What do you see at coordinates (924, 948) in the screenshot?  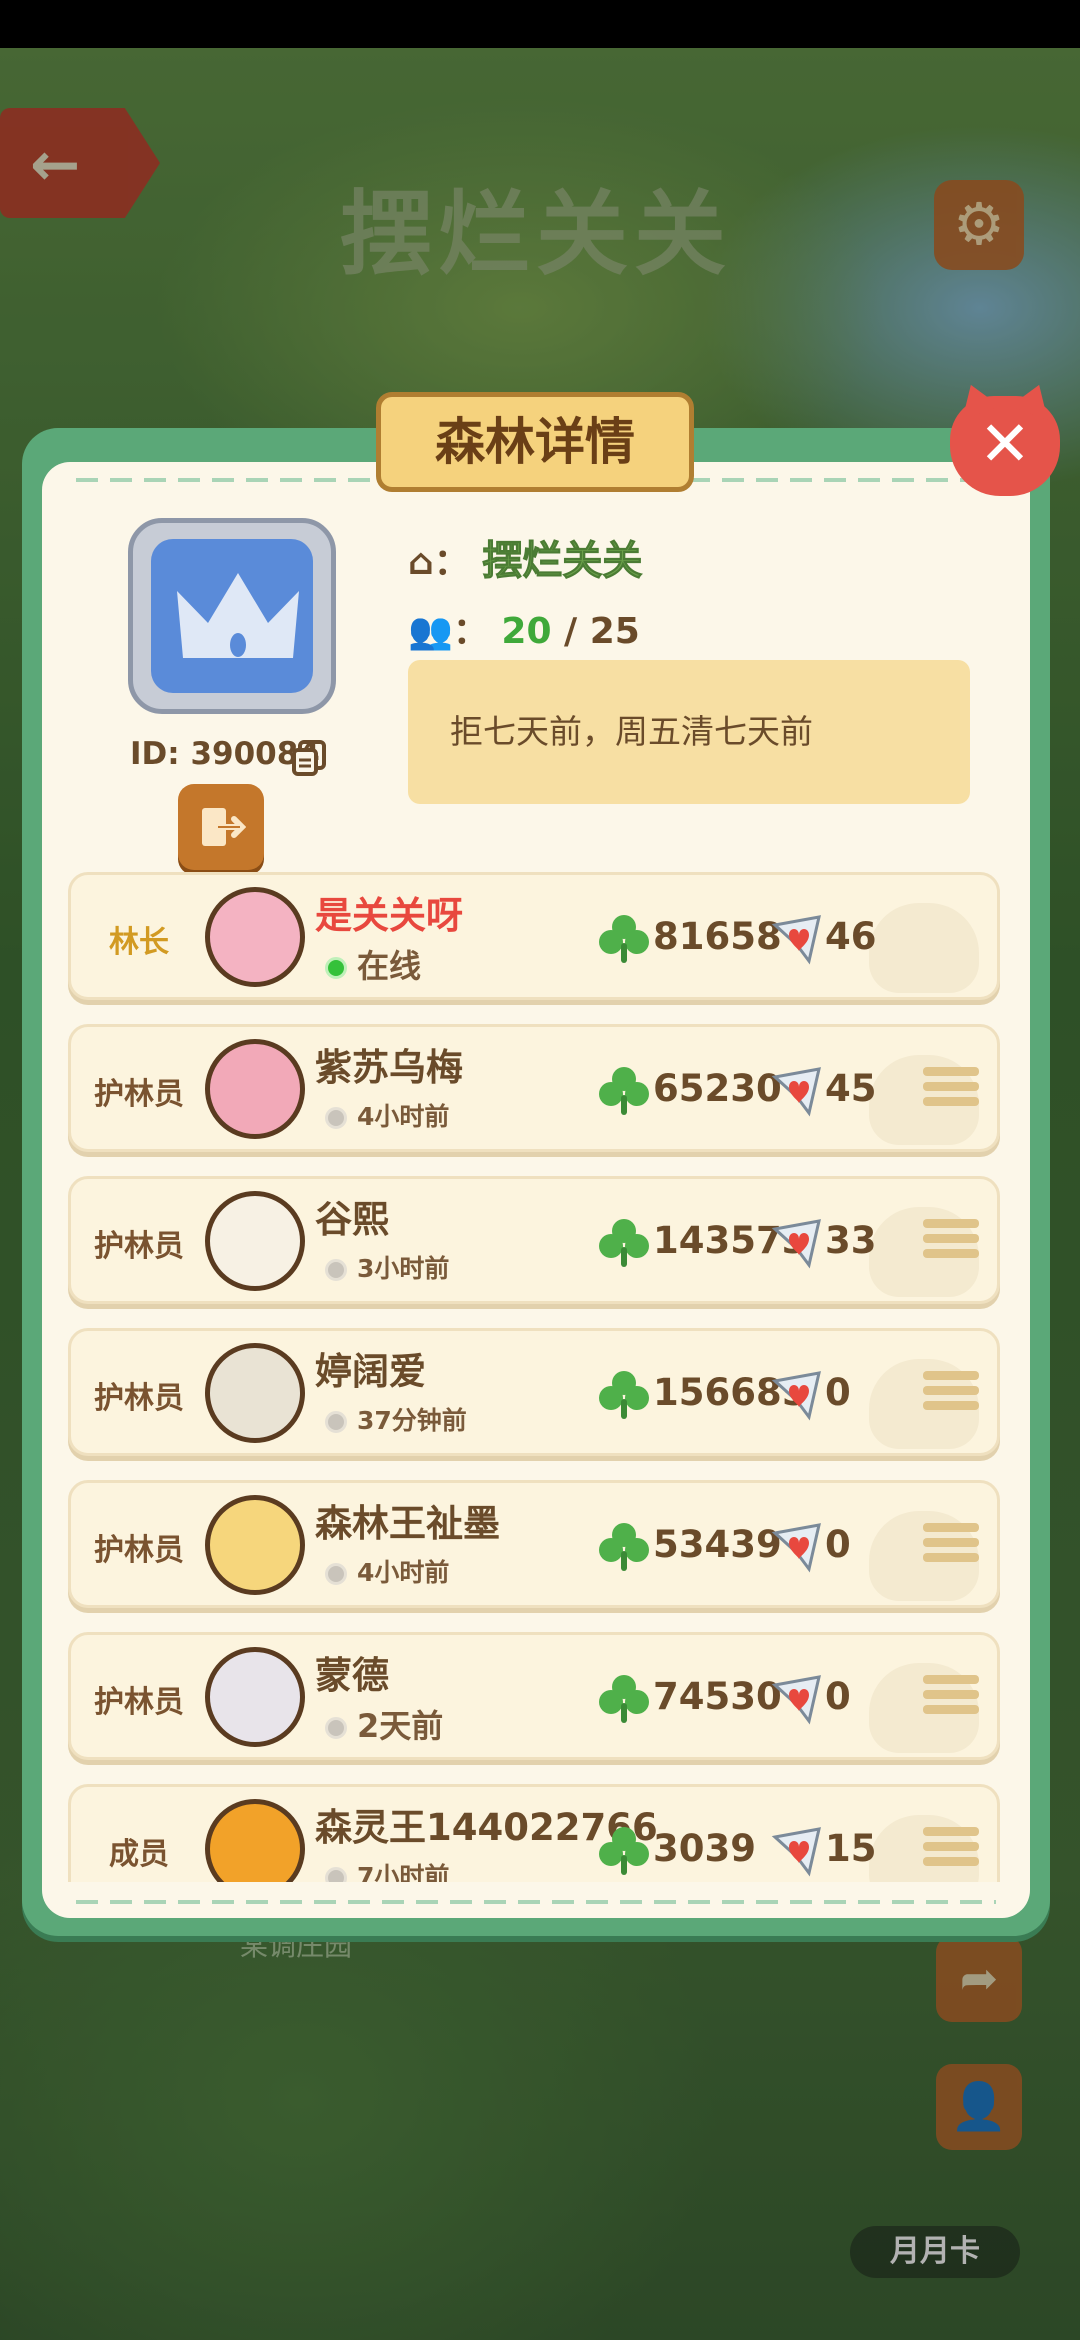 I see `row-decoration` at bounding box center [924, 948].